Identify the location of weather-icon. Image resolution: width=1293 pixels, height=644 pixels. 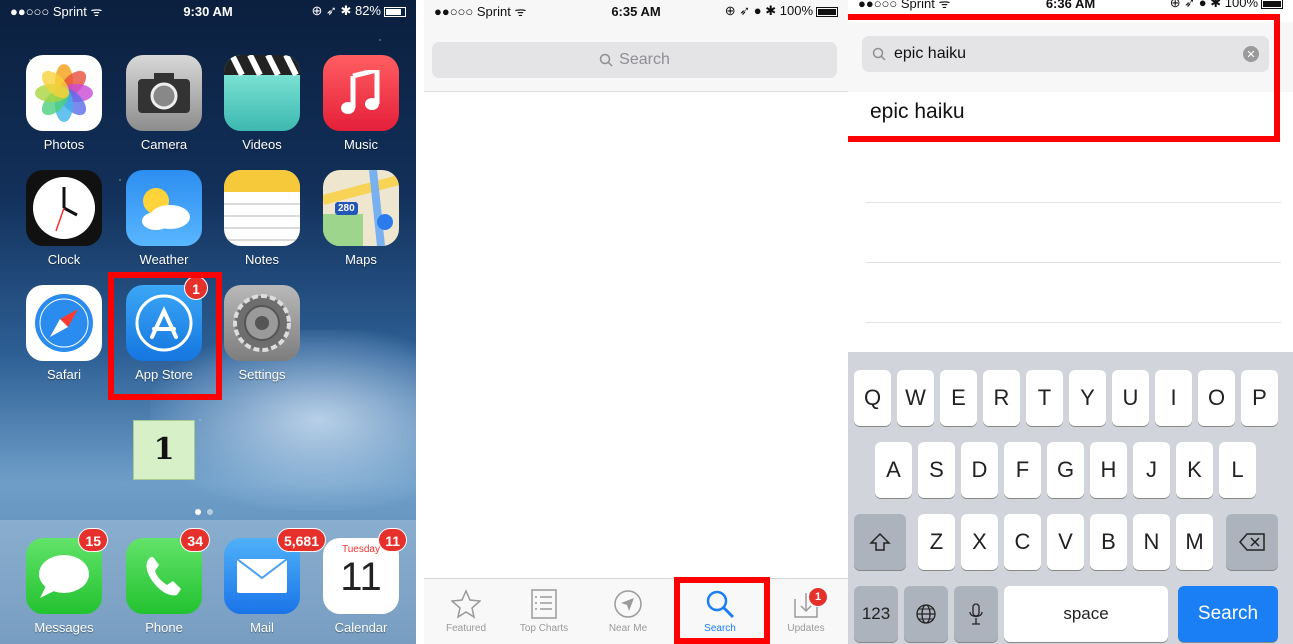
(164, 208).